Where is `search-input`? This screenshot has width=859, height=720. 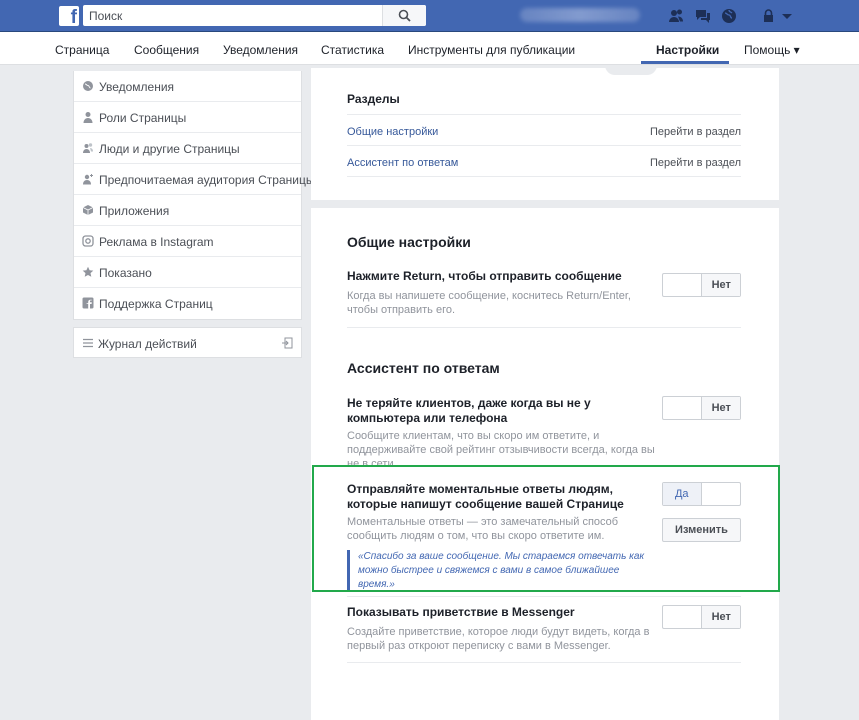
search-input is located at coordinates (233, 15).